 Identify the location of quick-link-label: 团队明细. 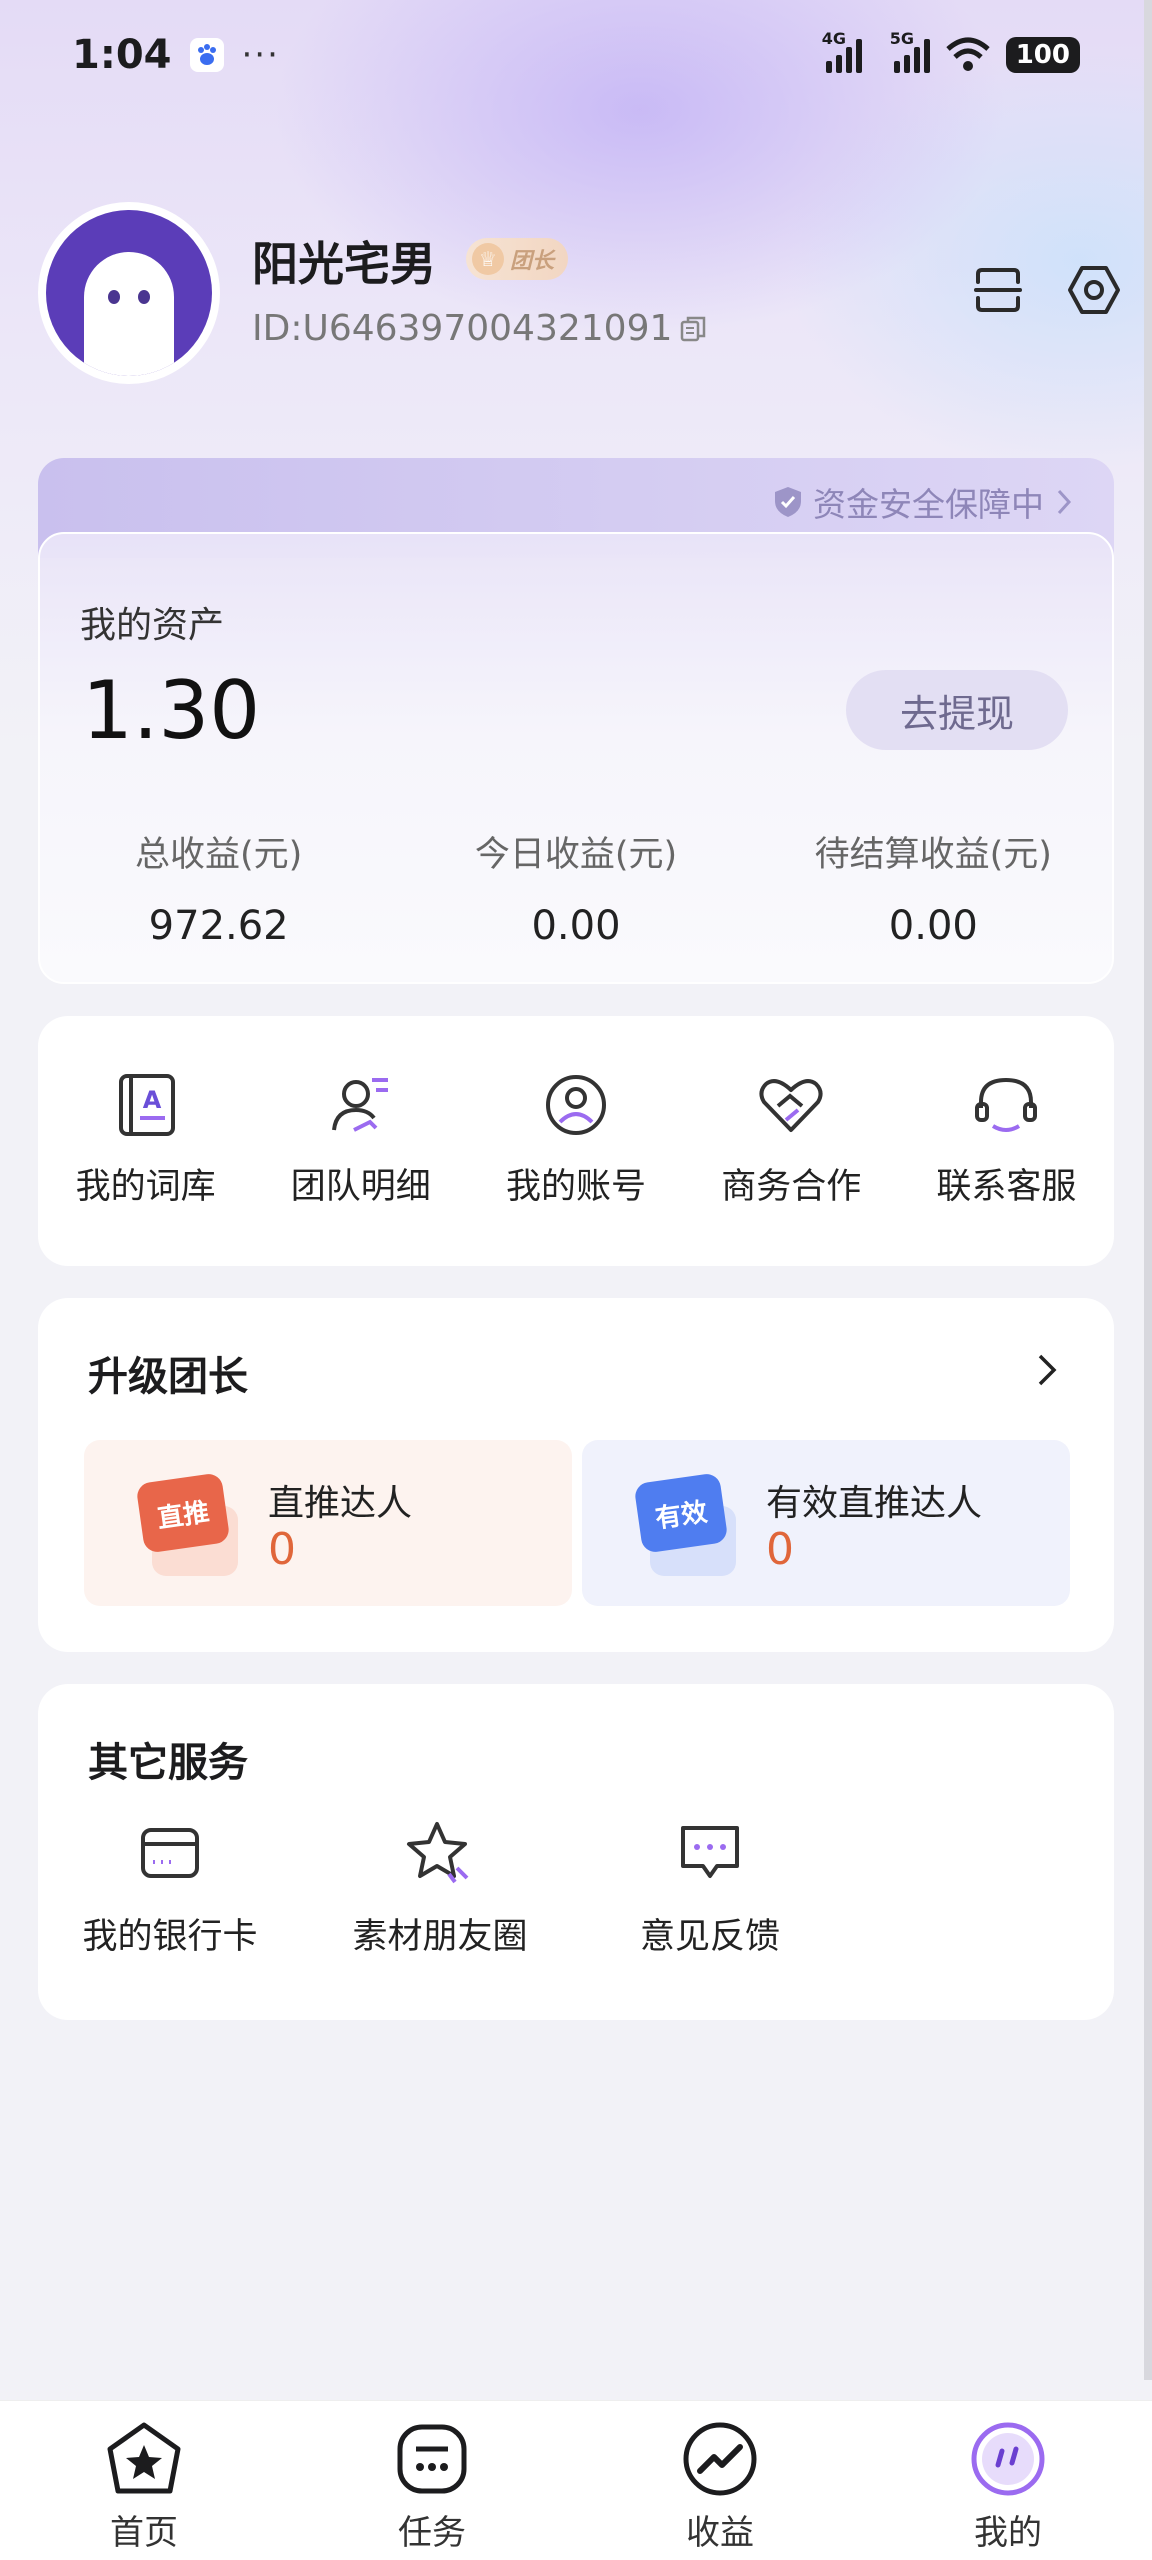
(360, 1187).